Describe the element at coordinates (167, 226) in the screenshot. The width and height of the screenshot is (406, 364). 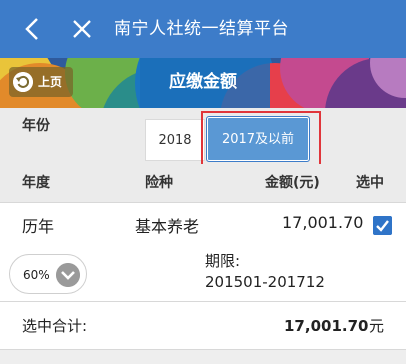
I see `row-insurance-type: 基本养老` at that location.